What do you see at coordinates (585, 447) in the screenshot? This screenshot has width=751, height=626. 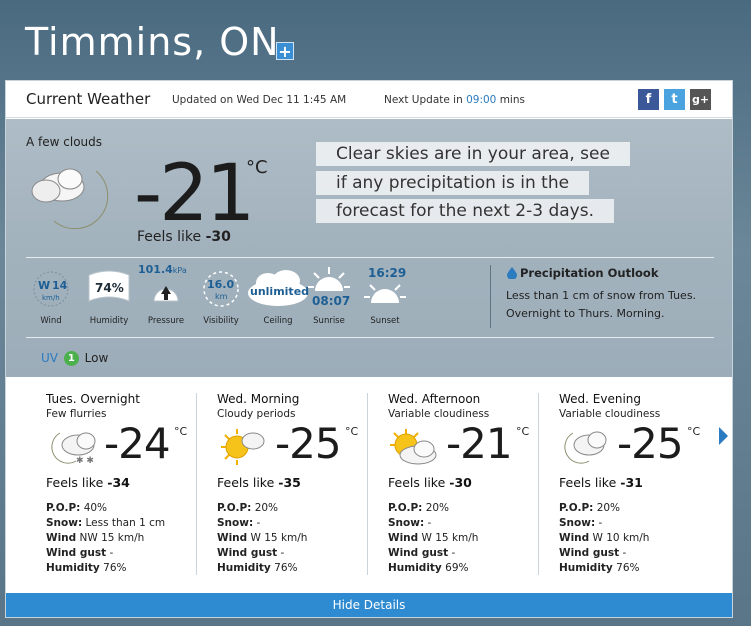 I see `moon-cloud-icon` at bounding box center [585, 447].